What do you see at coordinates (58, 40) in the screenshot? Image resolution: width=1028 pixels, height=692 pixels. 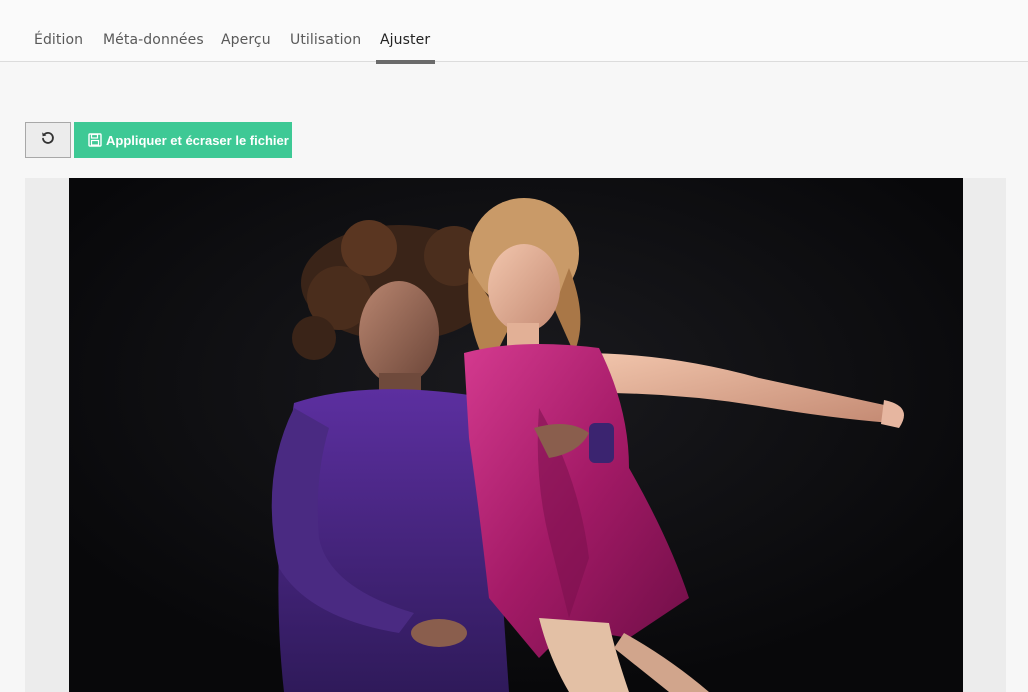 I see `tab-edition: Édition` at bounding box center [58, 40].